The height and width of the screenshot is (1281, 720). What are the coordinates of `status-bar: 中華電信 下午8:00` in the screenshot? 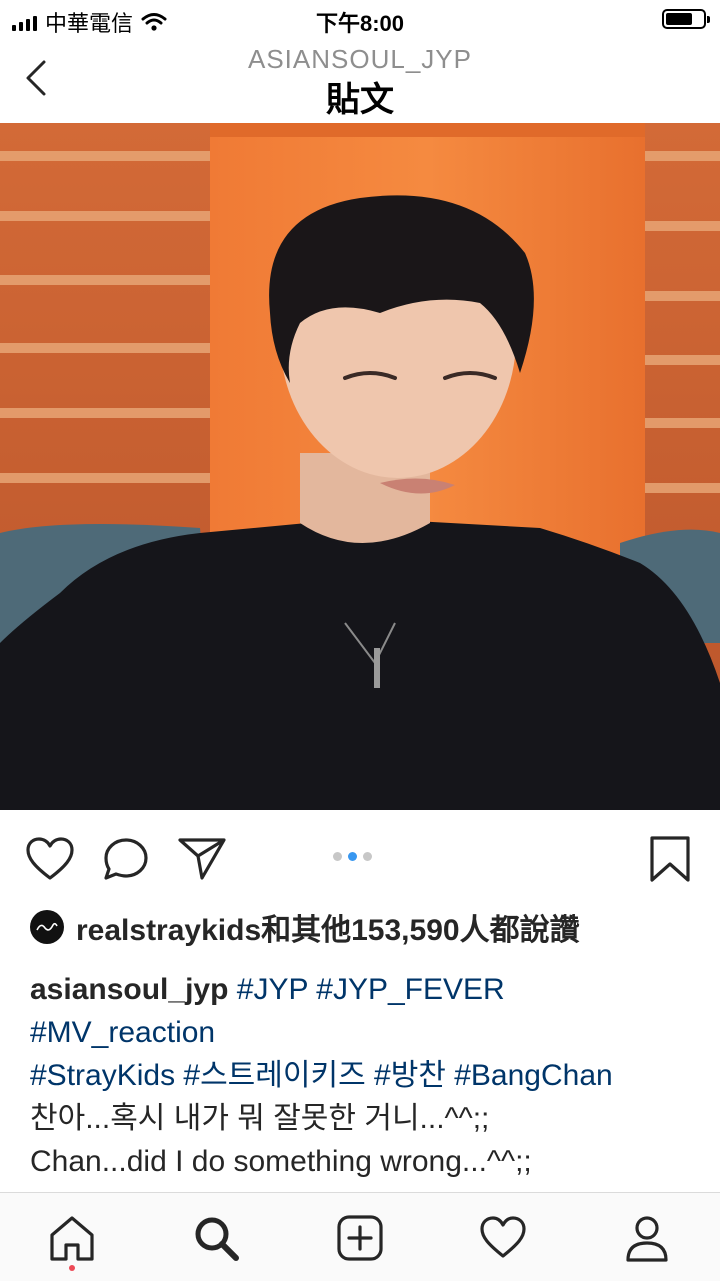 It's located at (360, 20).